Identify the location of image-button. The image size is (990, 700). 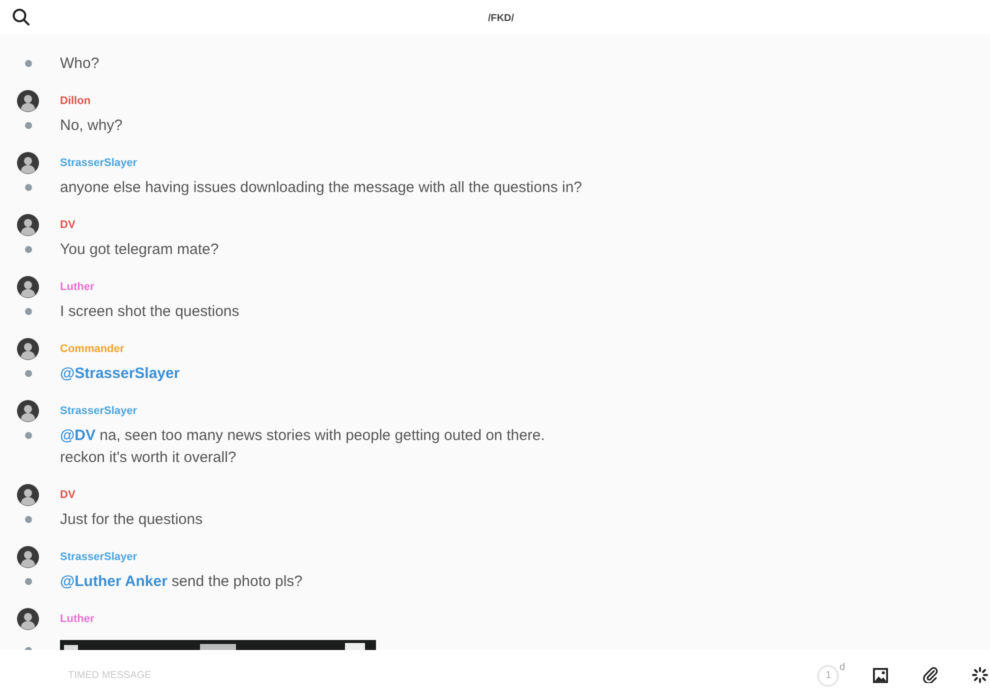
(880, 675).